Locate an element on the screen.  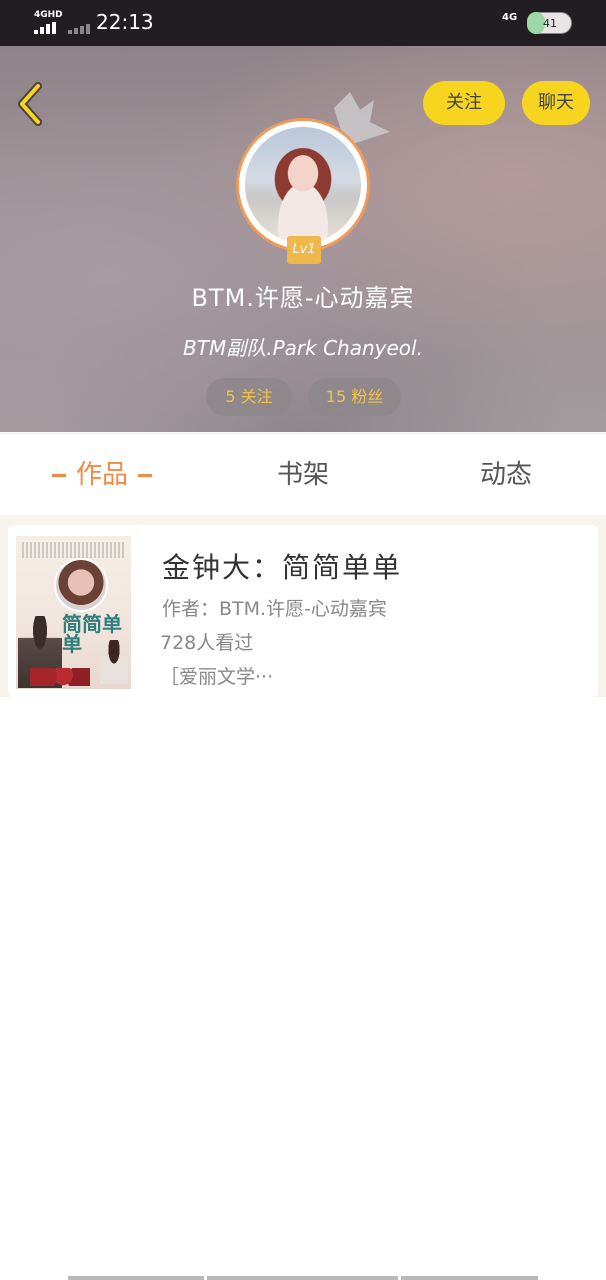
following-count: 5 关注 is located at coordinates (249, 397).